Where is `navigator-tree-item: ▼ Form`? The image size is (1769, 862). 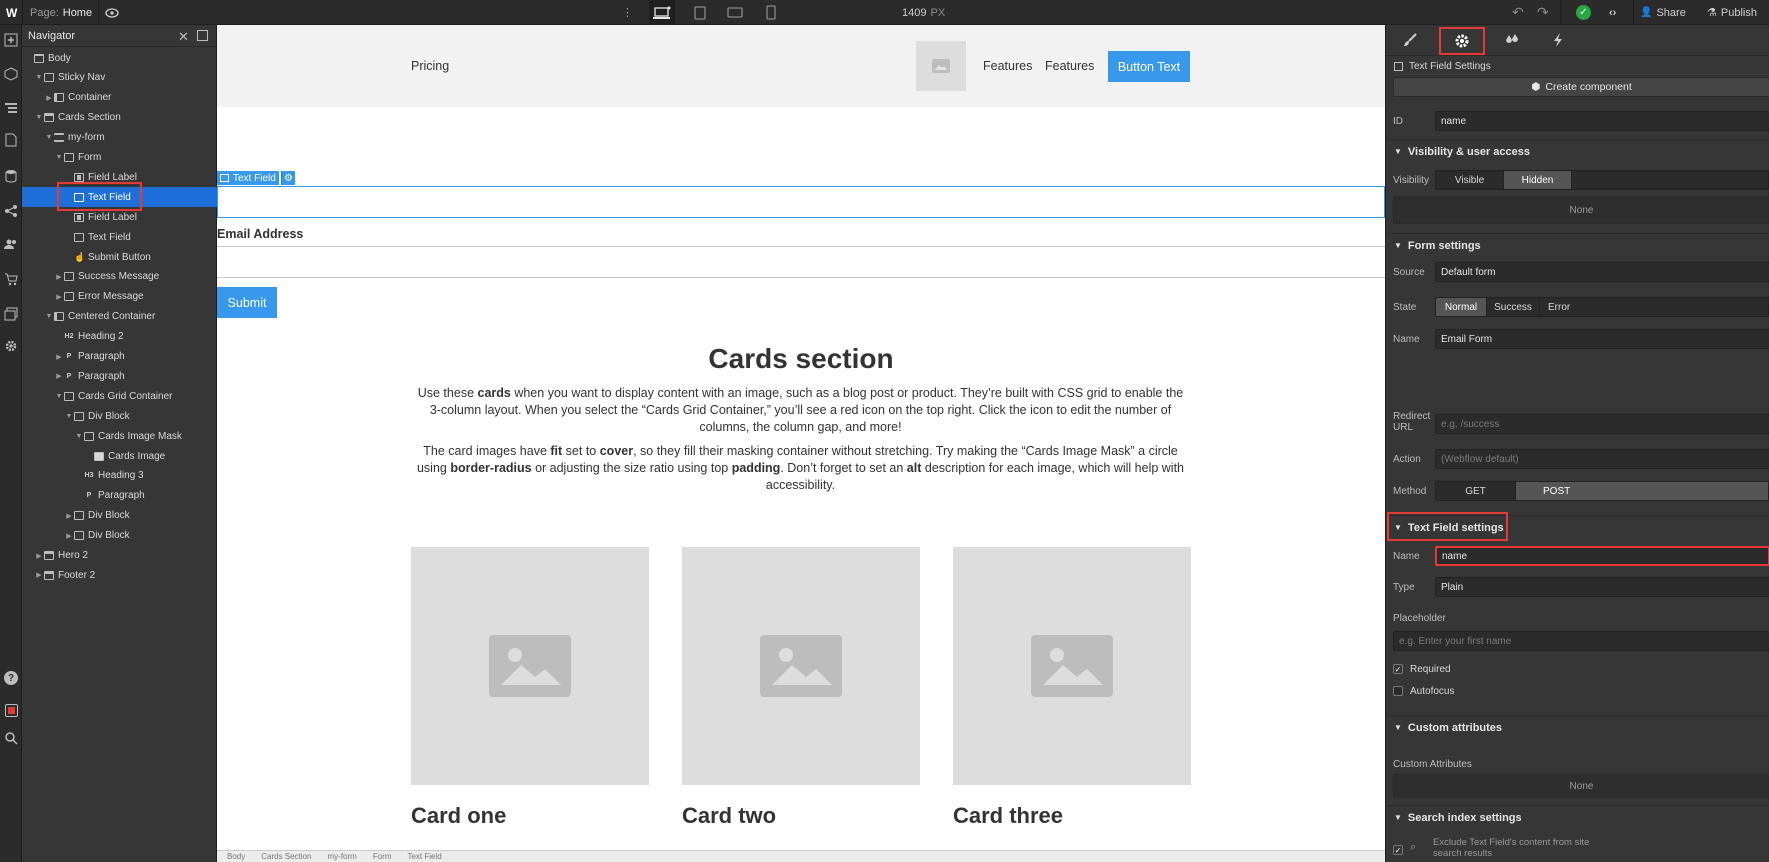 navigator-tree-item: ▼ Form is located at coordinates (119, 158).